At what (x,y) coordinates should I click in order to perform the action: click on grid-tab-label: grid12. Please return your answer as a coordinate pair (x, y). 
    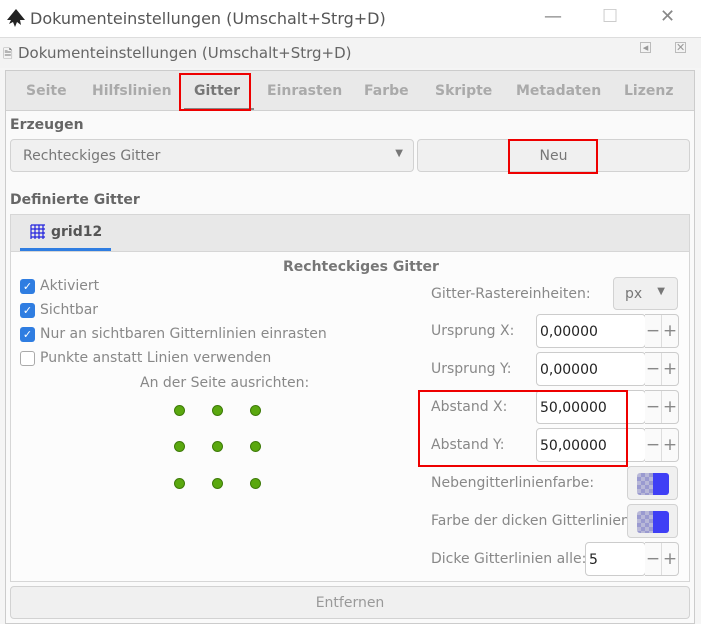
    Looking at the image, I should click on (77, 232).